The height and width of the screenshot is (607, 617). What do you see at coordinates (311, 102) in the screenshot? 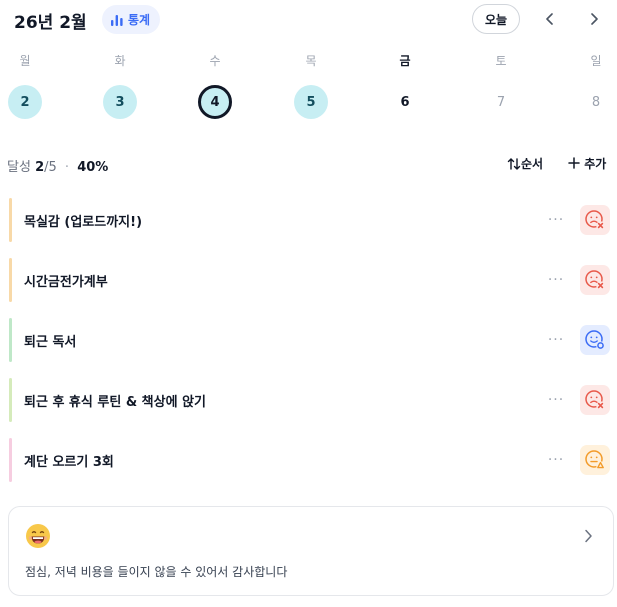
I see `day-number: 5` at bounding box center [311, 102].